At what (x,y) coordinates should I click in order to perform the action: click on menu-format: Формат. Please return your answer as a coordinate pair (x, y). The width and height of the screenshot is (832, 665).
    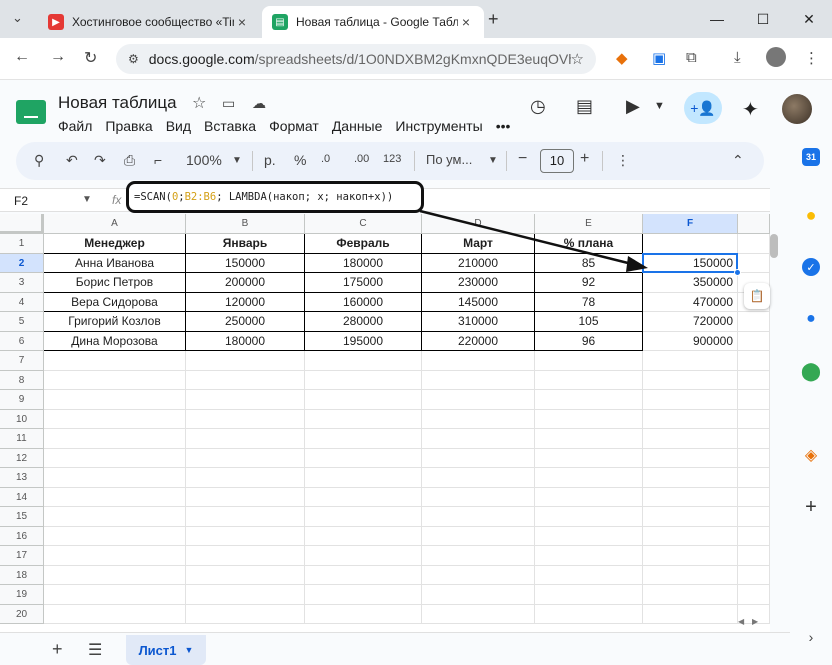
    Looking at the image, I should click on (294, 126).